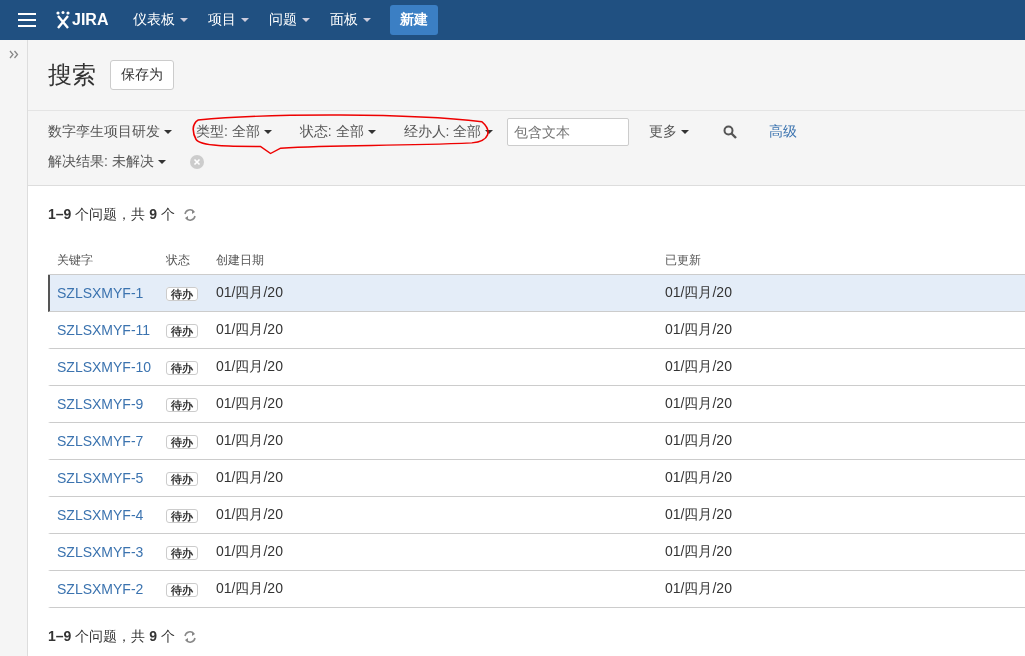  What do you see at coordinates (536, 367) in the screenshot?
I see `table-row: SZLSXMYF-10 待办 01/四月/20 01/四月/20` at bounding box center [536, 367].